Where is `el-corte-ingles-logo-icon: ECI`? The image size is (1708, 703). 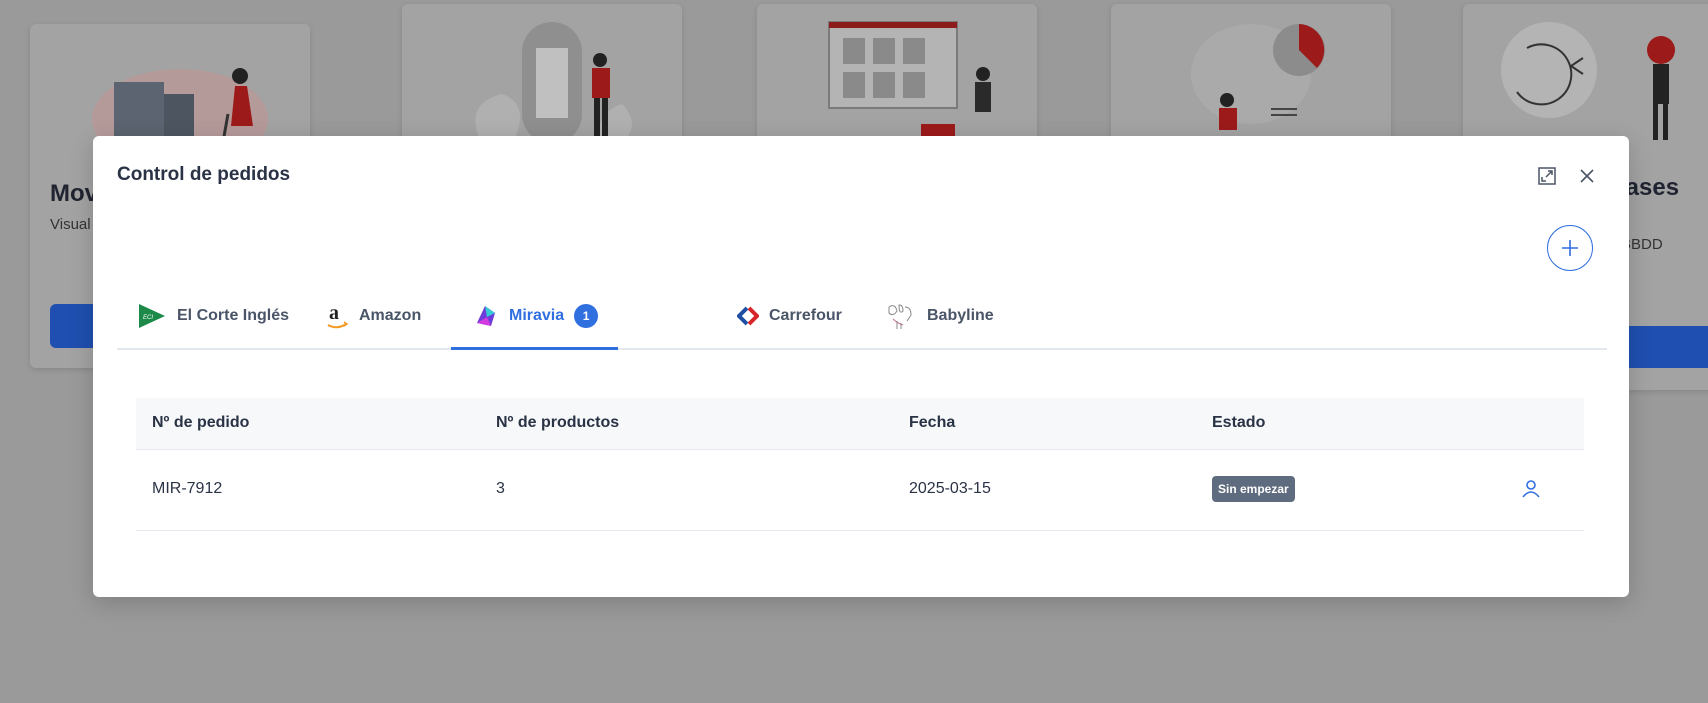
el-corte-ingles-logo-icon: ECI is located at coordinates (152, 316).